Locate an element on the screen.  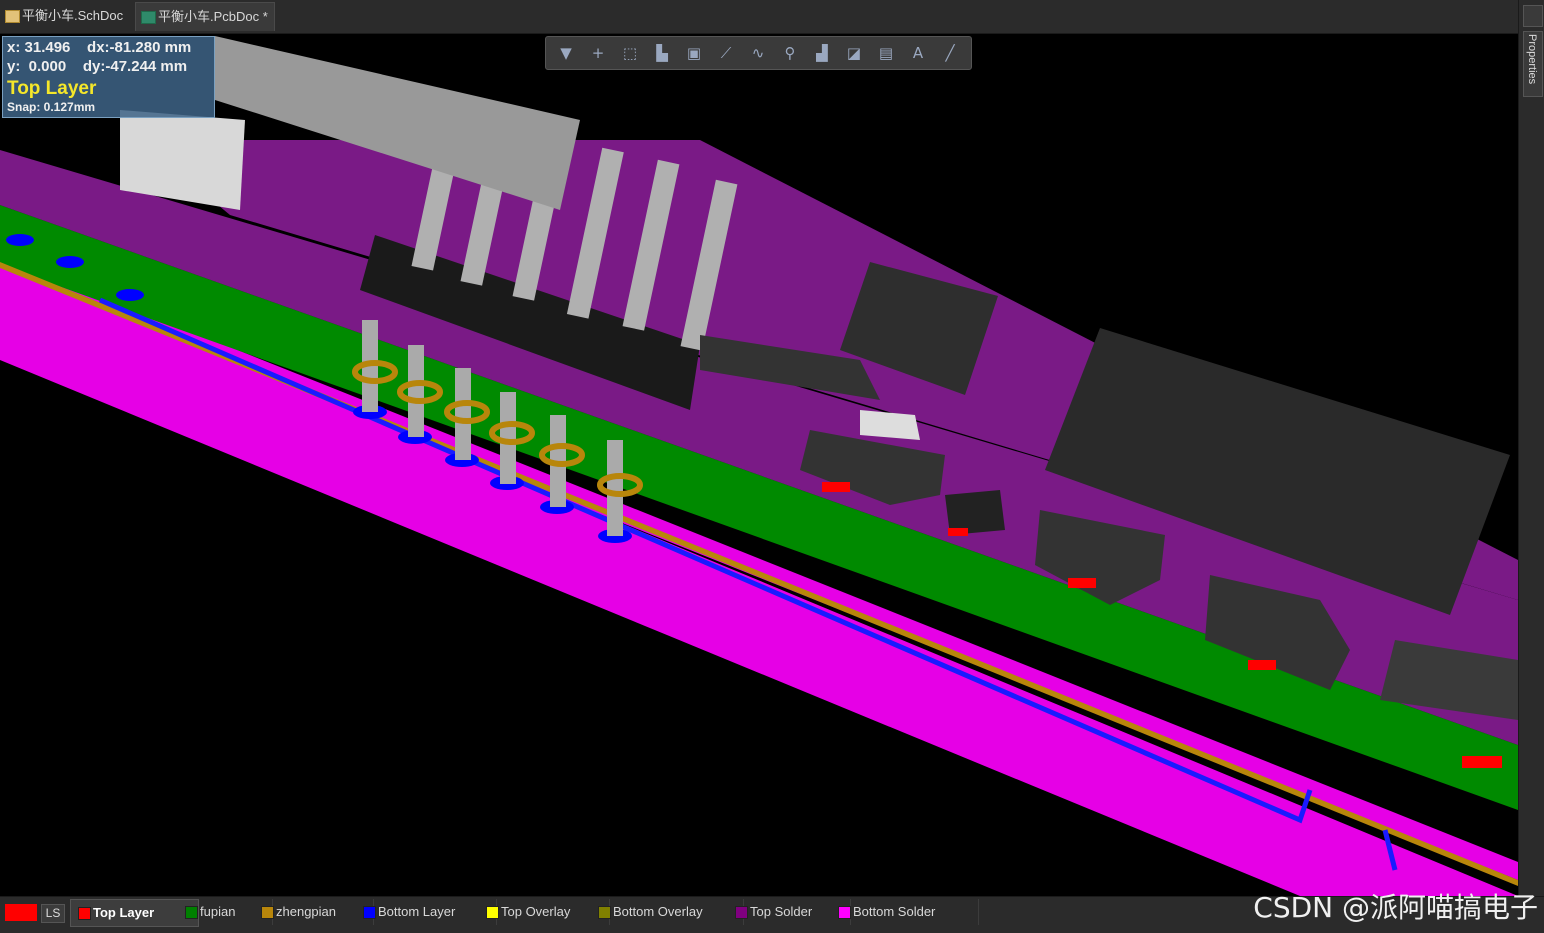
line-icon: ╱ is located at coordinates (950, 53).